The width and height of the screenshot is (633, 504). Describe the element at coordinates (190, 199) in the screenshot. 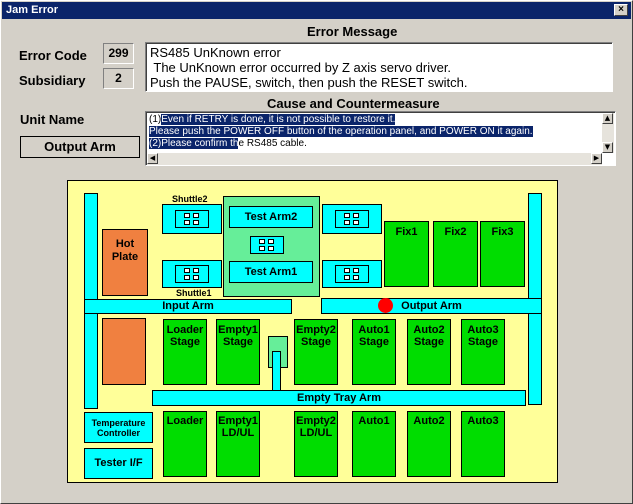

I see `shuttle2-label: Shuttle2` at that location.